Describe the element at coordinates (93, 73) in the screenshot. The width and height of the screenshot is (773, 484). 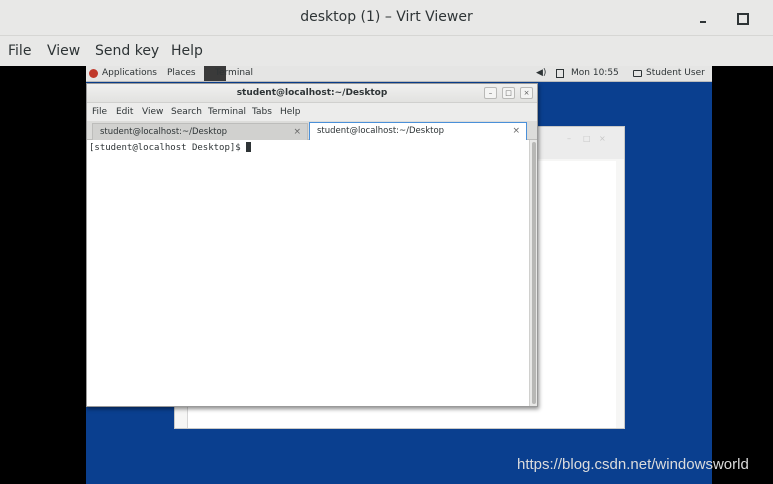
I see `redhat-icon` at that location.